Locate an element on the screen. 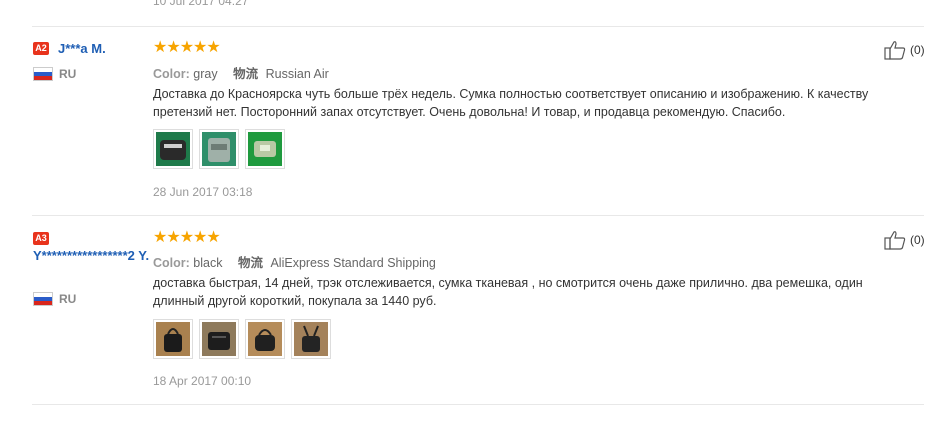 The height and width of the screenshot is (448, 950). reviewer-name: J***a M. is located at coordinates (103, 49).